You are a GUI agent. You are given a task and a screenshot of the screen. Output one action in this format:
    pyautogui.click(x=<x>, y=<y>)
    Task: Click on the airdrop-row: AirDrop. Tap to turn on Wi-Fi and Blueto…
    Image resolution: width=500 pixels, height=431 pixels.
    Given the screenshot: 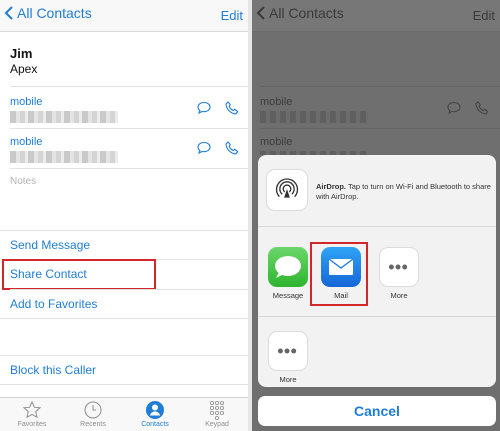 What is the action you would take?
    pyautogui.click(x=377, y=191)
    